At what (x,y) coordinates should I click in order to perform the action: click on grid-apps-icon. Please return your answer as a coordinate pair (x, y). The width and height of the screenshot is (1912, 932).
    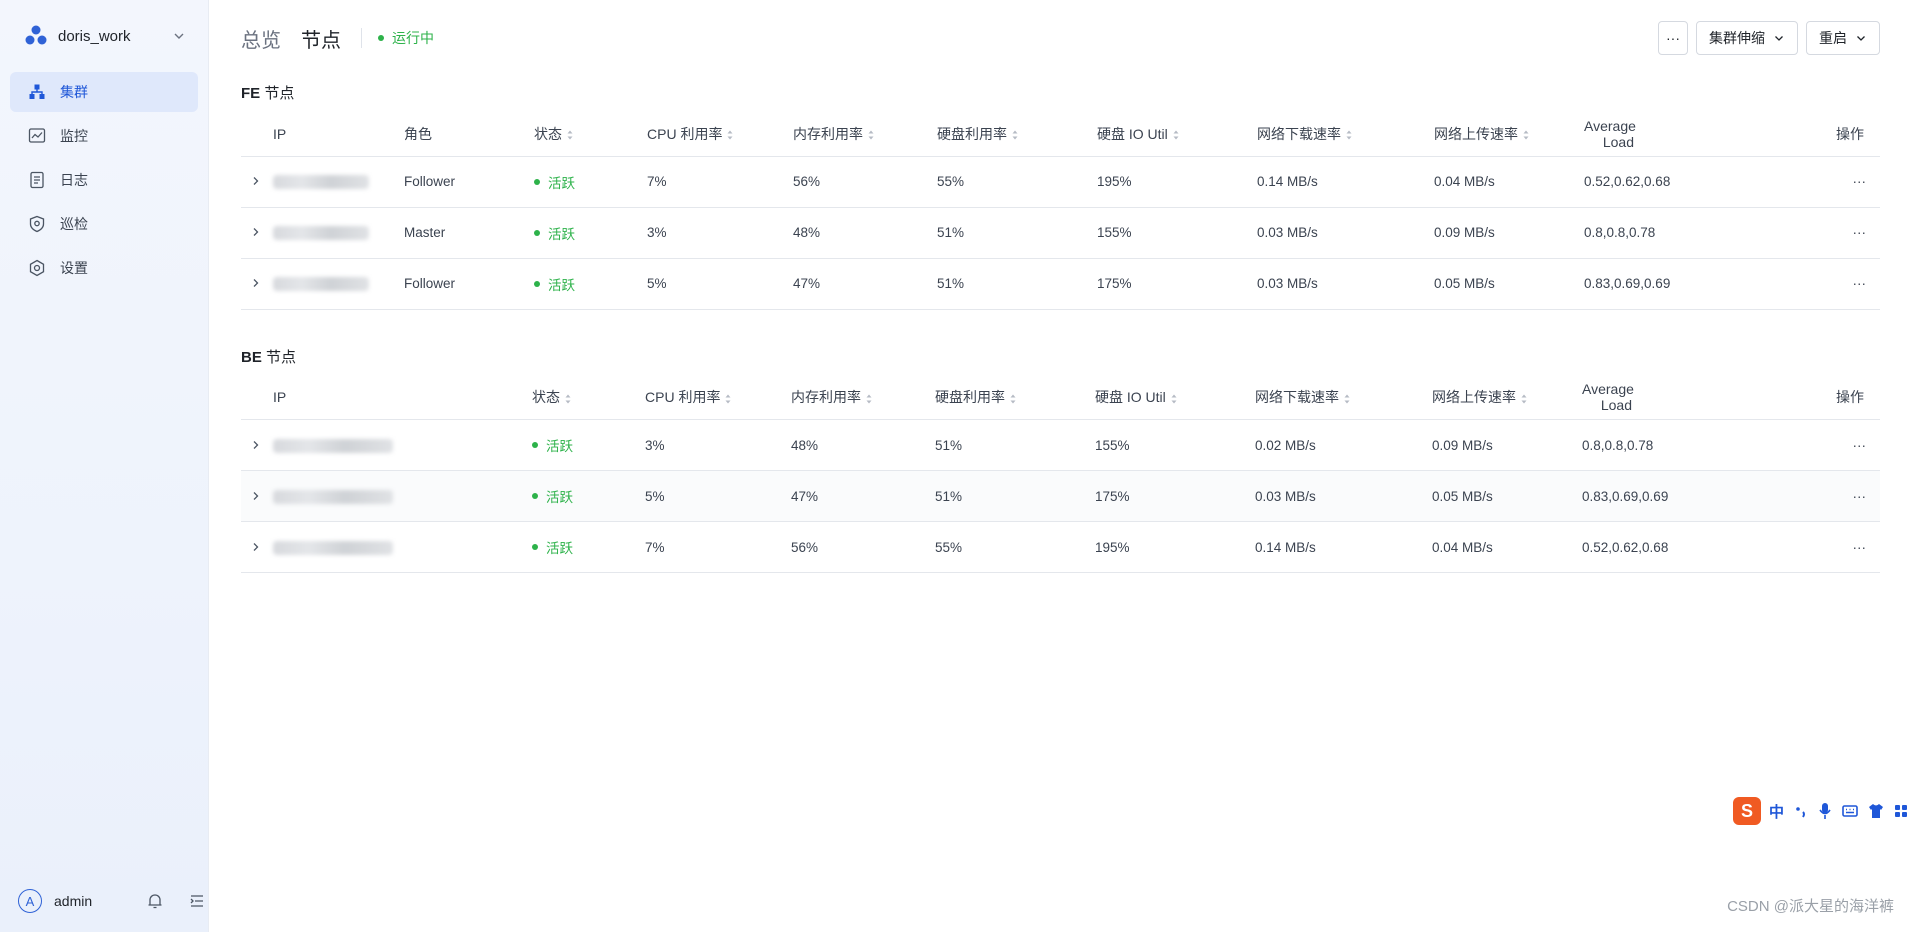
    Looking at the image, I should click on (1901, 811).